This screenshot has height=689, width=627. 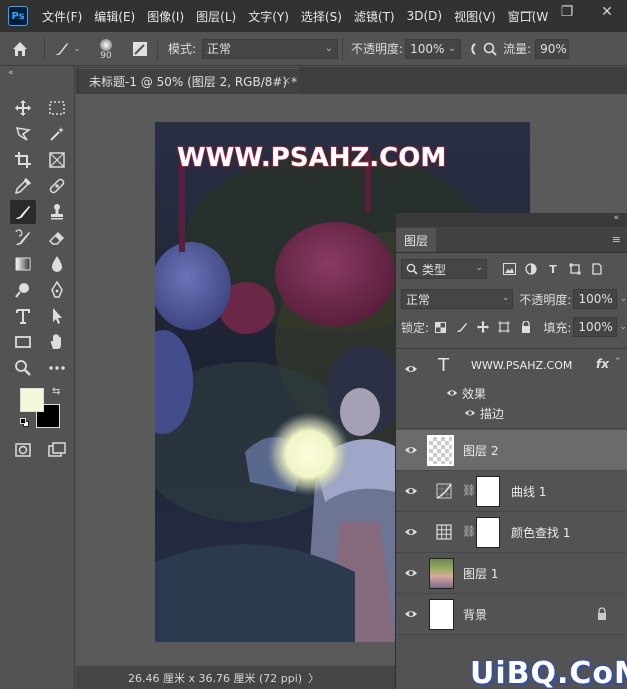 I want to click on gradient-tool-icon, so click(x=23, y=264).